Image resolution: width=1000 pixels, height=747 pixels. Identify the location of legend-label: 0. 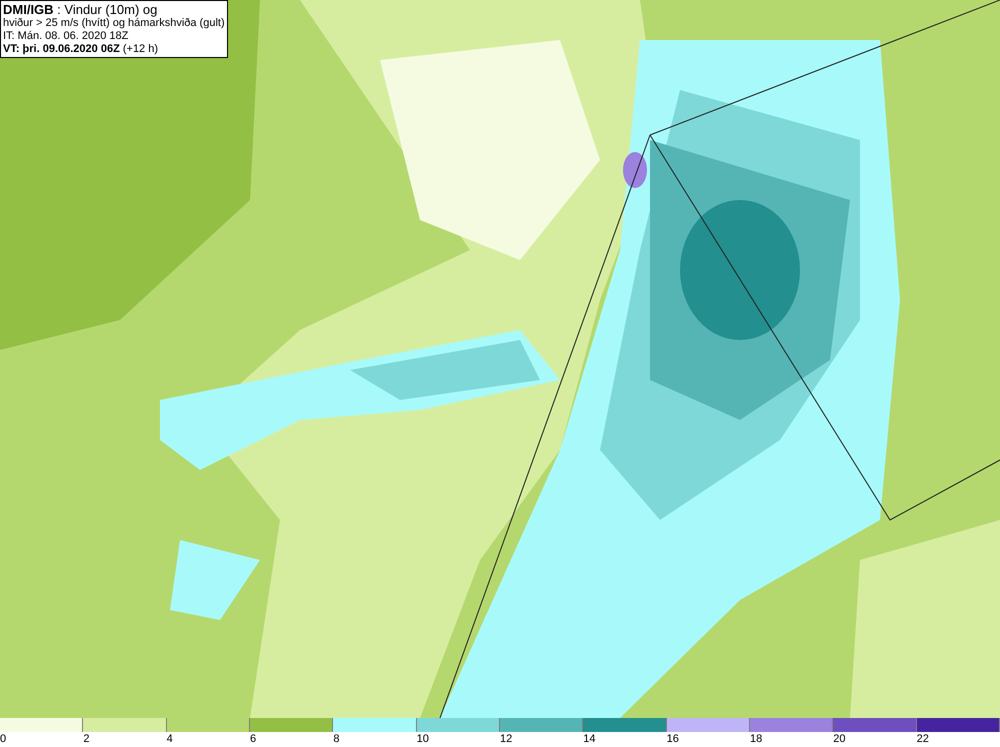
(3, 739).